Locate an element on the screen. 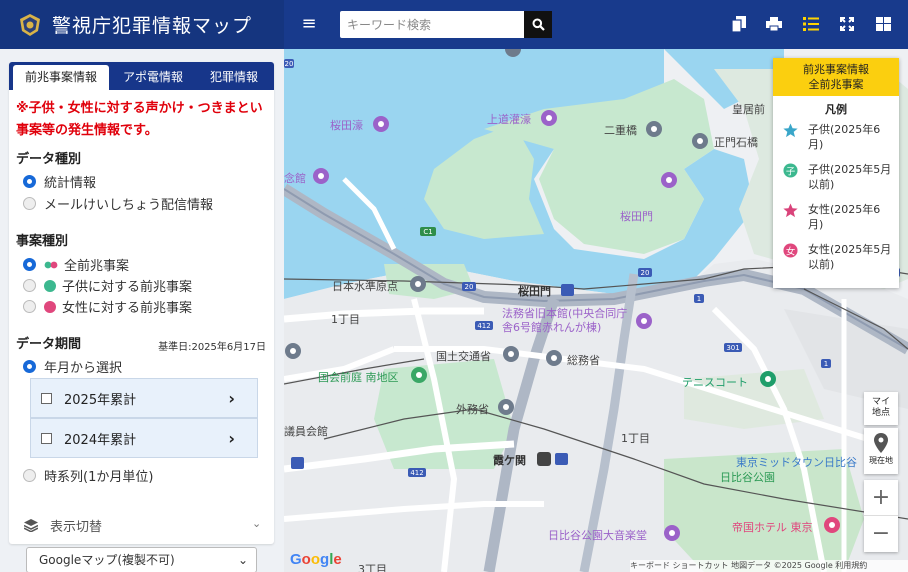 The width and height of the screenshot is (908, 572). radio-mail: メールけいしちょう配信情報 is located at coordinates (118, 203).